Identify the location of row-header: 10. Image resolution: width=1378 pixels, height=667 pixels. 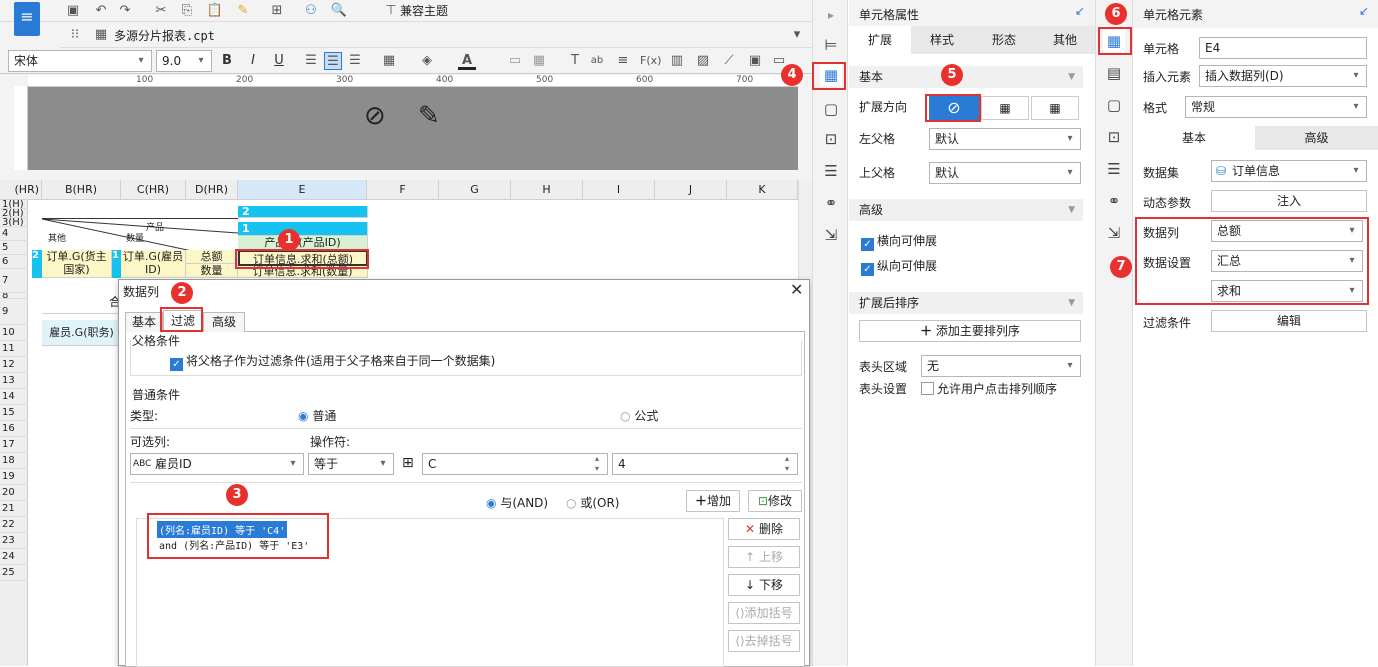
(14, 333).